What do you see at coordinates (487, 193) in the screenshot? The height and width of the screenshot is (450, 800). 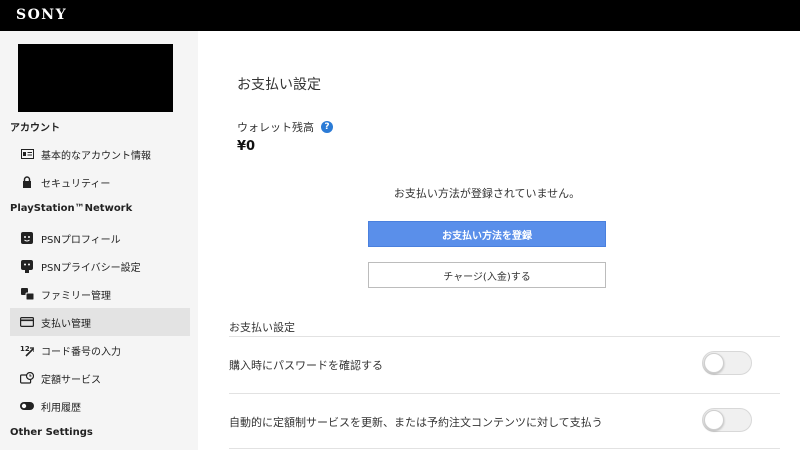 I see `no-payment-method-message: お支払い方法が登録されていません。` at bounding box center [487, 193].